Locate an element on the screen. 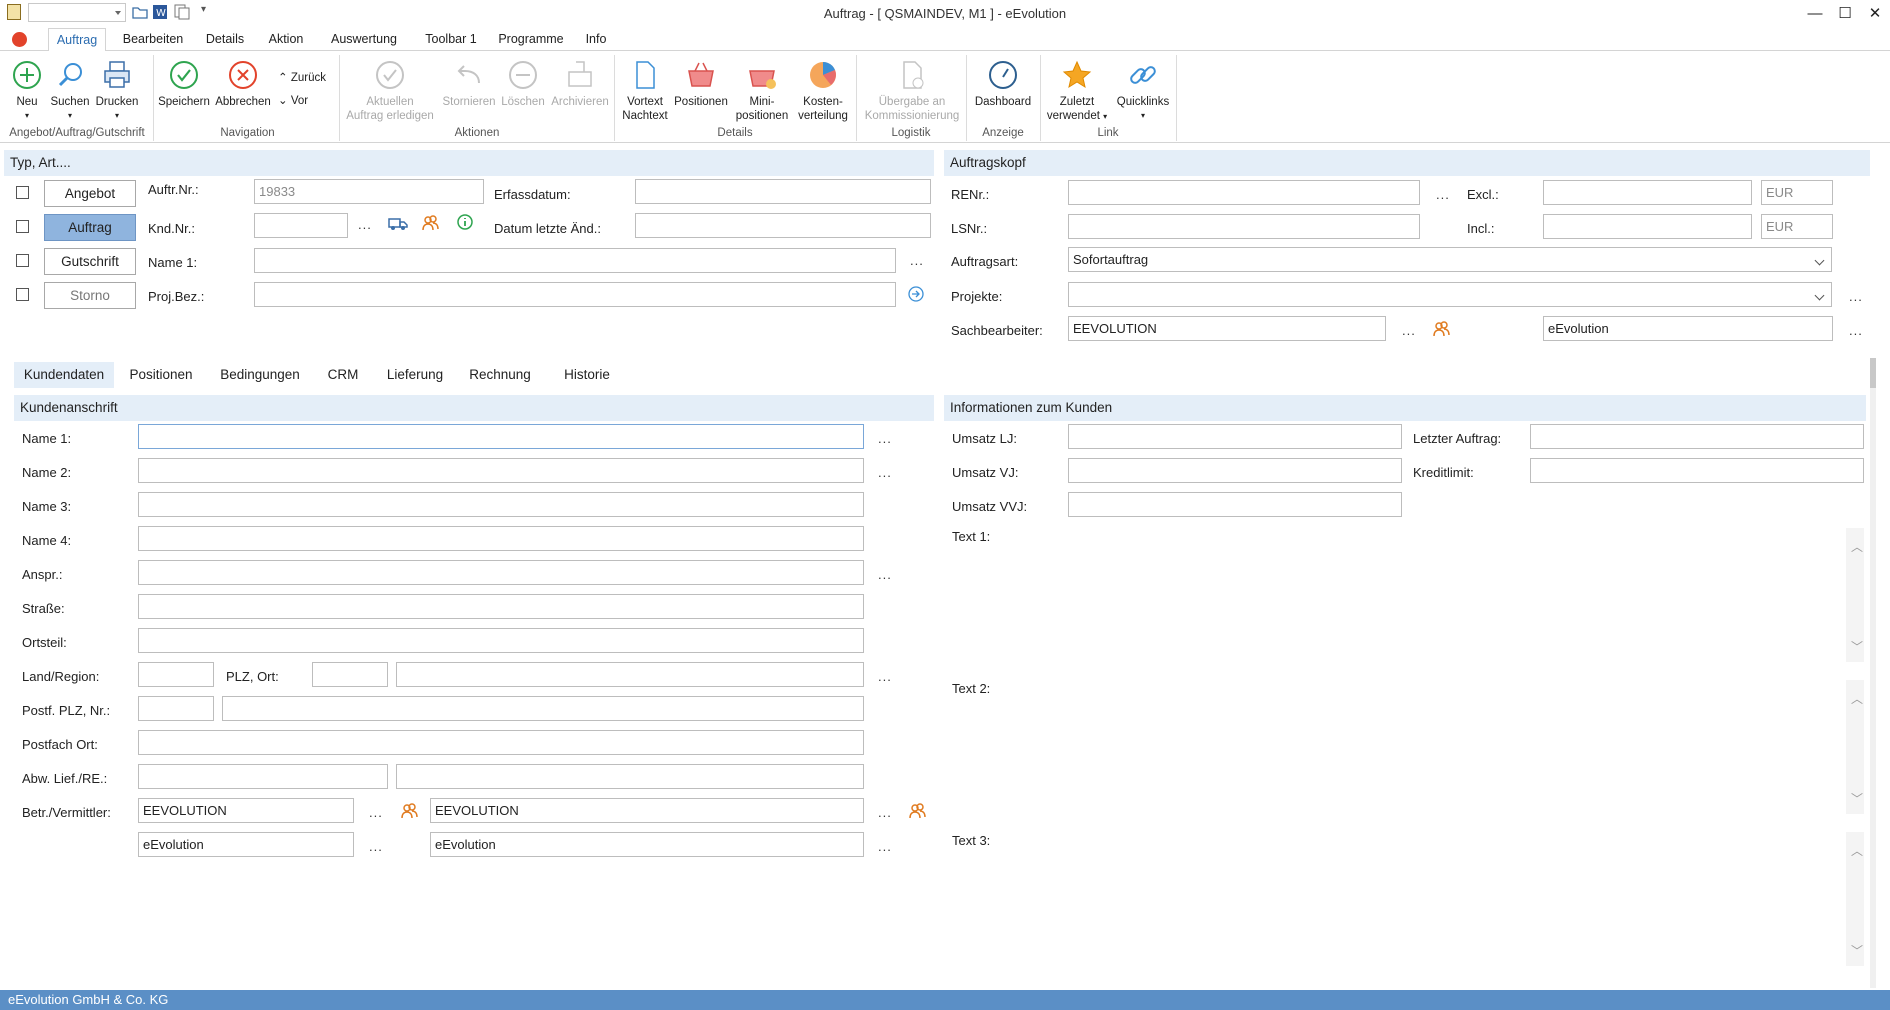 The height and width of the screenshot is (1010, 1890). tab-info: Info is located at coordinates (596, 39).